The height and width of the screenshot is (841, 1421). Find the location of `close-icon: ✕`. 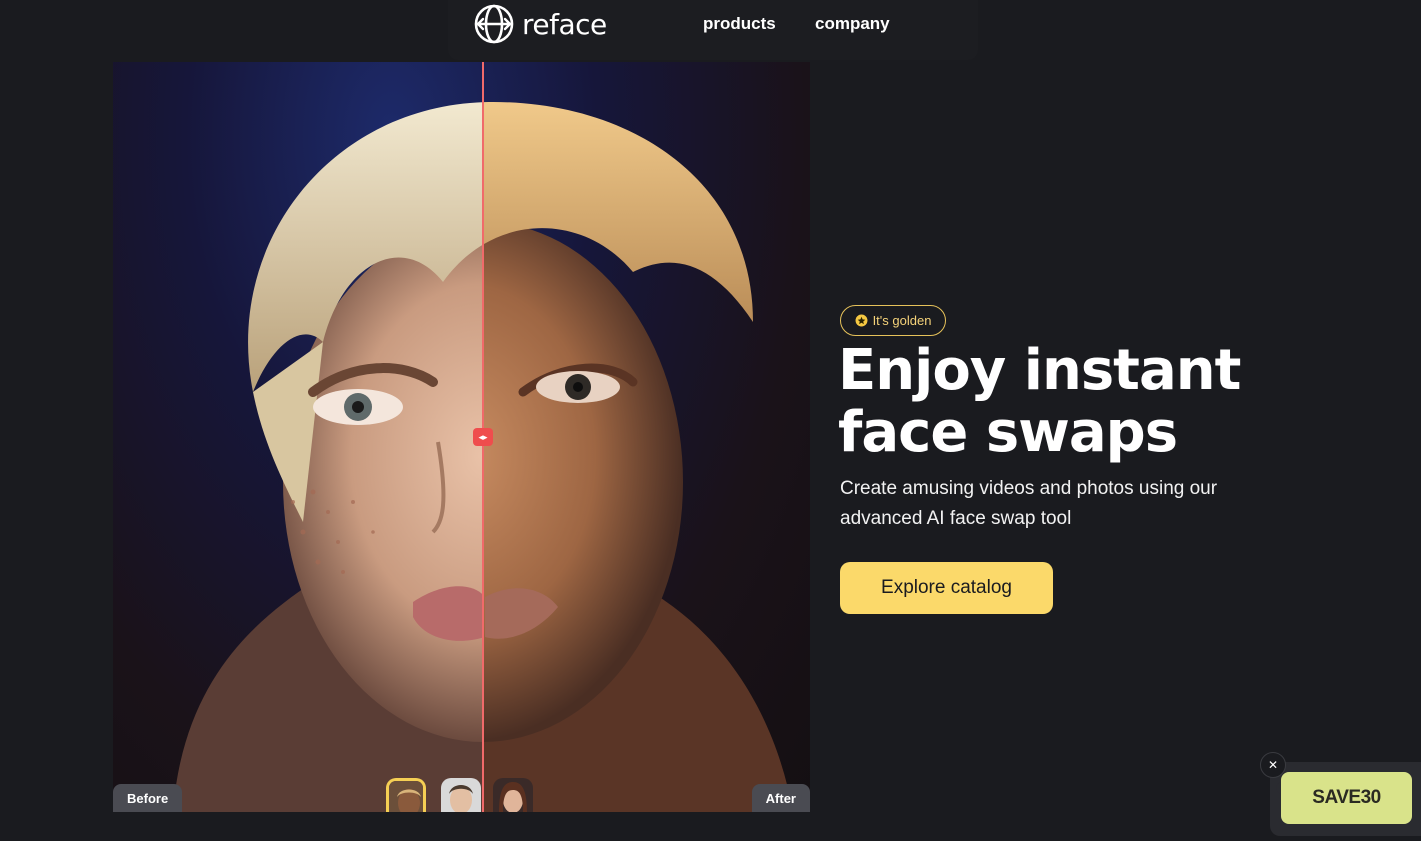

close-icon: ✕ is located at coordinates (1273, 765).